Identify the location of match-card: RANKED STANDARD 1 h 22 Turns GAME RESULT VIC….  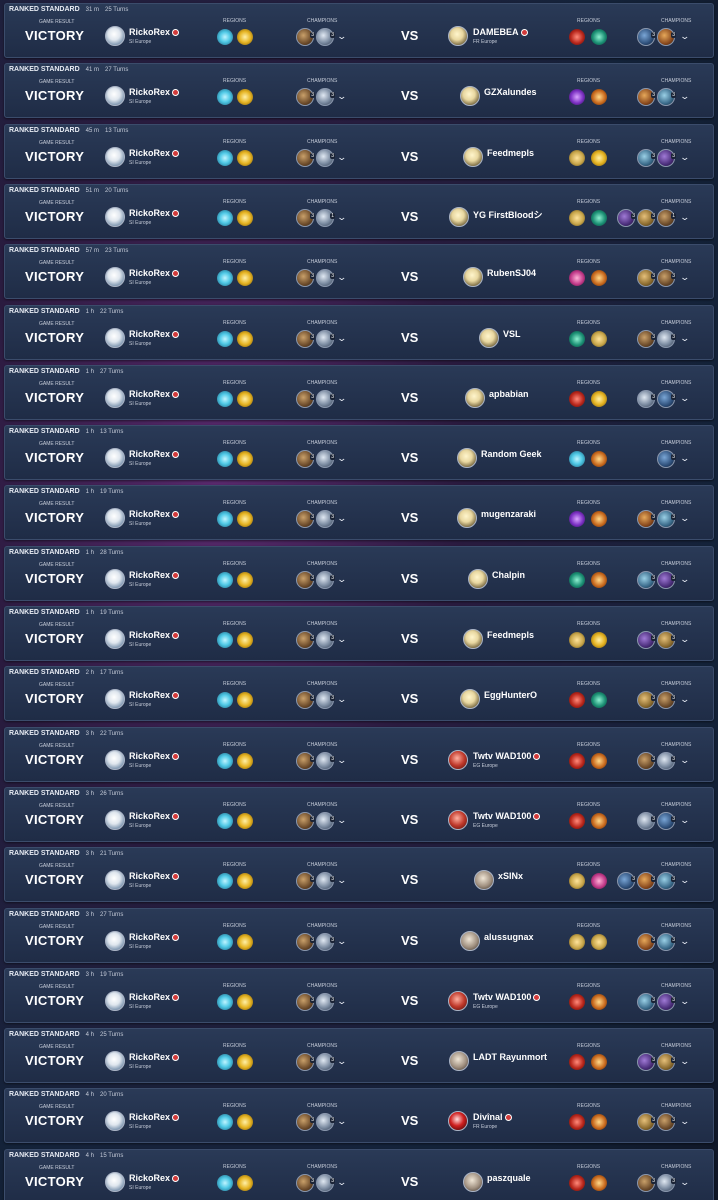
(359, 332).